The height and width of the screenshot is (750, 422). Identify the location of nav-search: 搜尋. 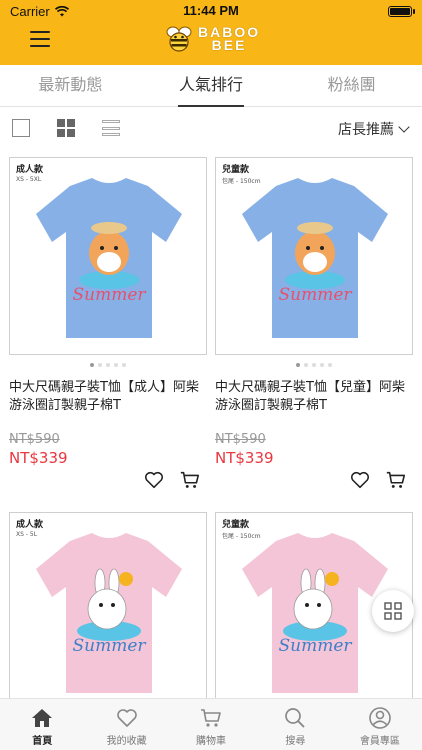
(295, 724).